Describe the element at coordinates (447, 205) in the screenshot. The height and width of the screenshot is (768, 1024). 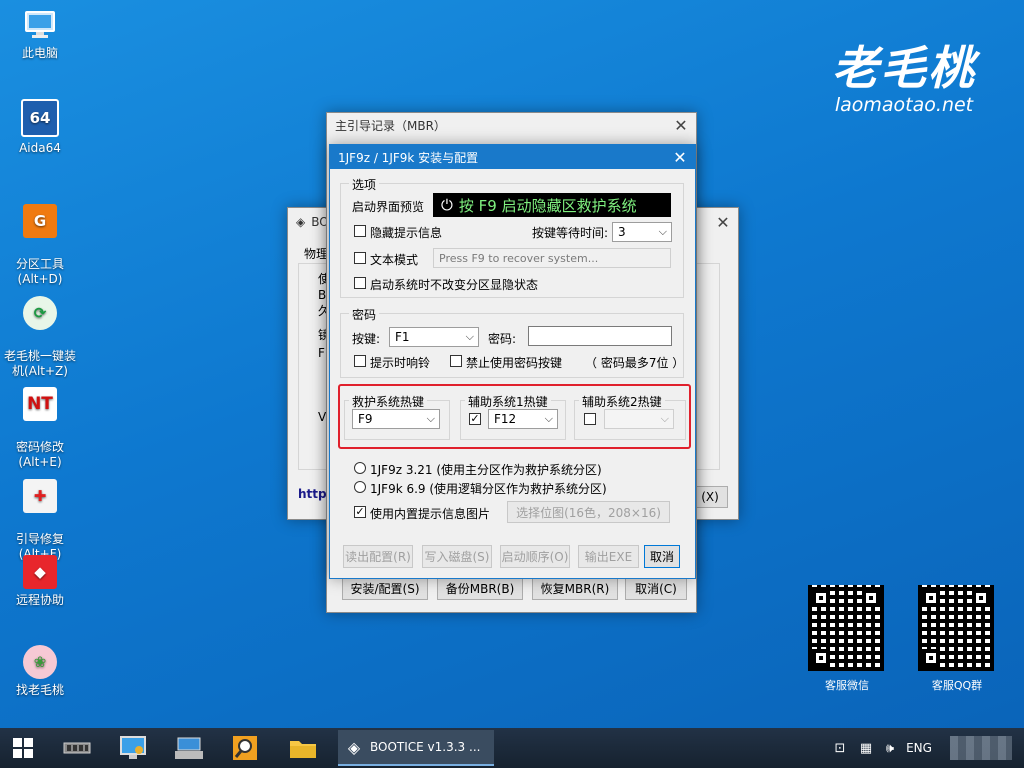
I see `power-icon: ⏻` at that location.